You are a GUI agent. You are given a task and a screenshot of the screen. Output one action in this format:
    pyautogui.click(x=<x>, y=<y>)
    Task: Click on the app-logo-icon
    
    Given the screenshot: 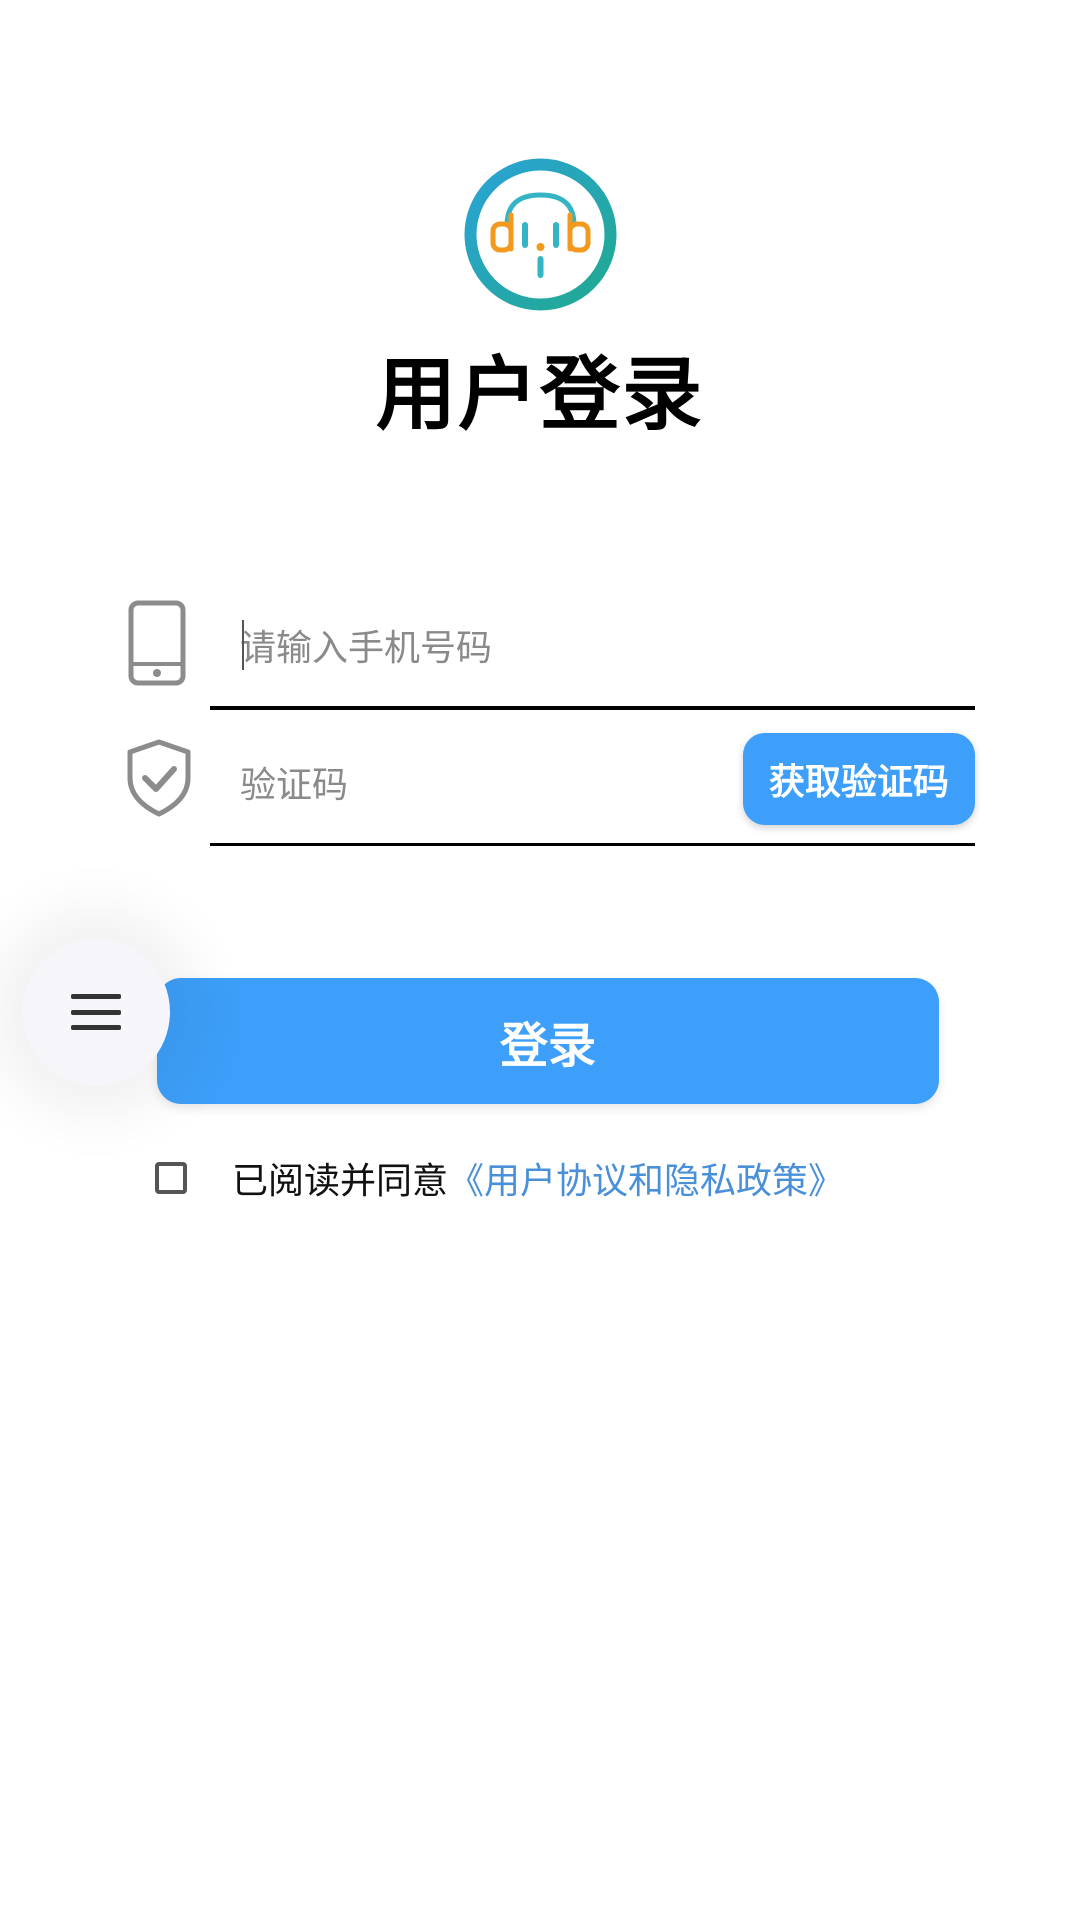 What is the action you would take?
    pyautogui.click(x=540, y=234)
    